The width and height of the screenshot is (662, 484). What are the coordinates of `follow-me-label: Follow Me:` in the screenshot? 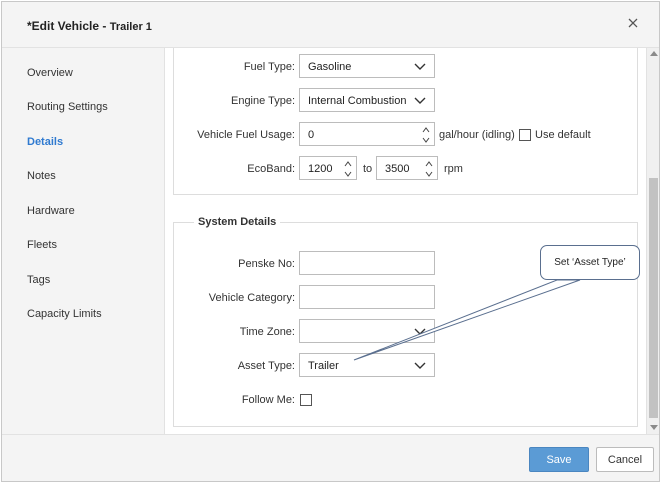 It's located at (268, 400).